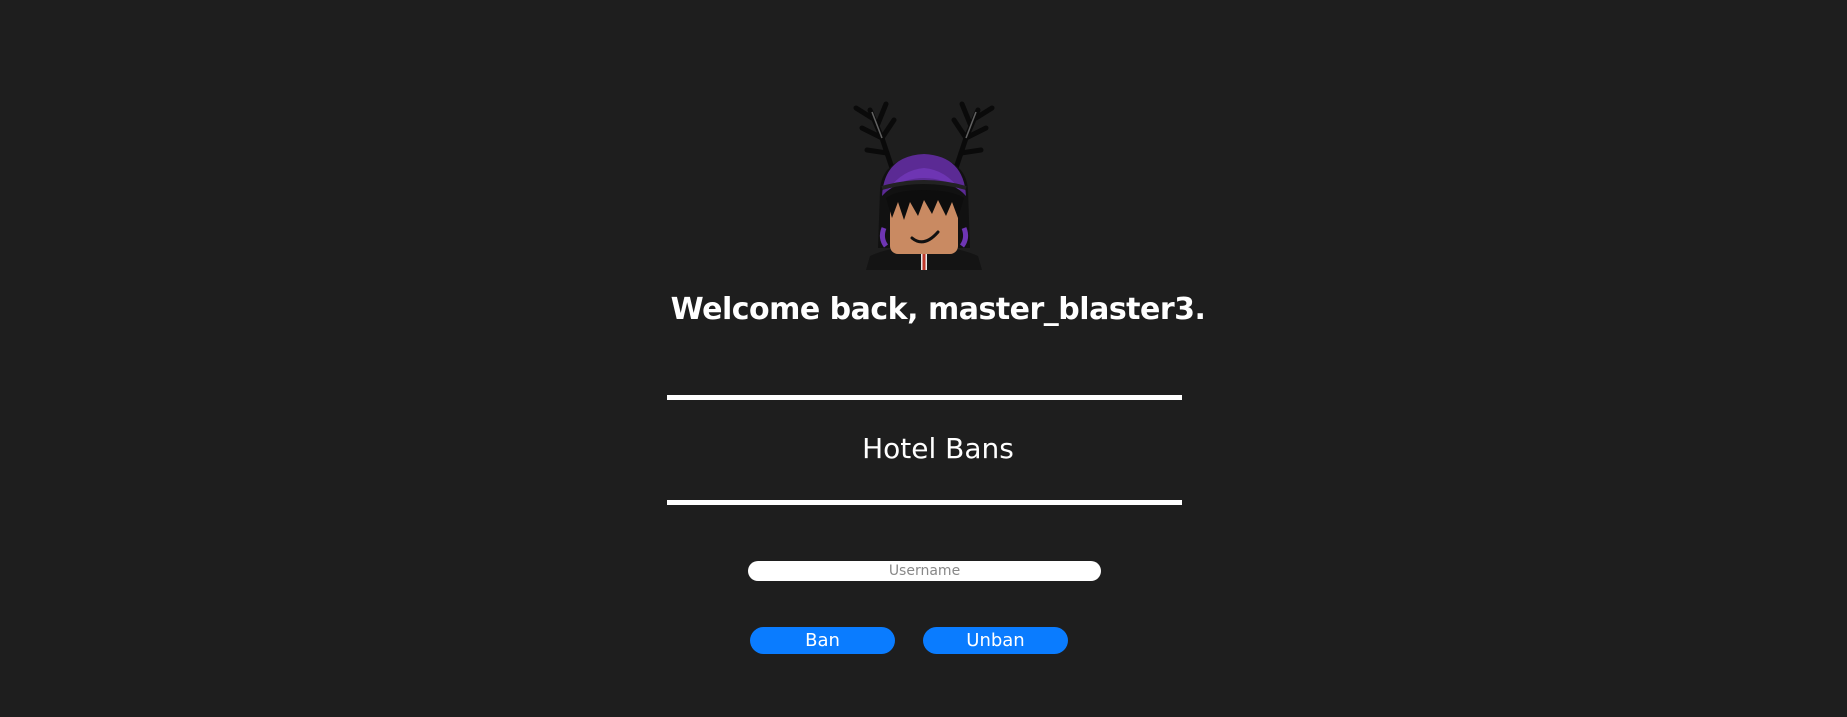 Image resolution: width=1847 pixels, height=717 pixels. Describe the element at coordinates (938, 448) in the screenshot. I see `section-title: Hotel Bans` at that location.